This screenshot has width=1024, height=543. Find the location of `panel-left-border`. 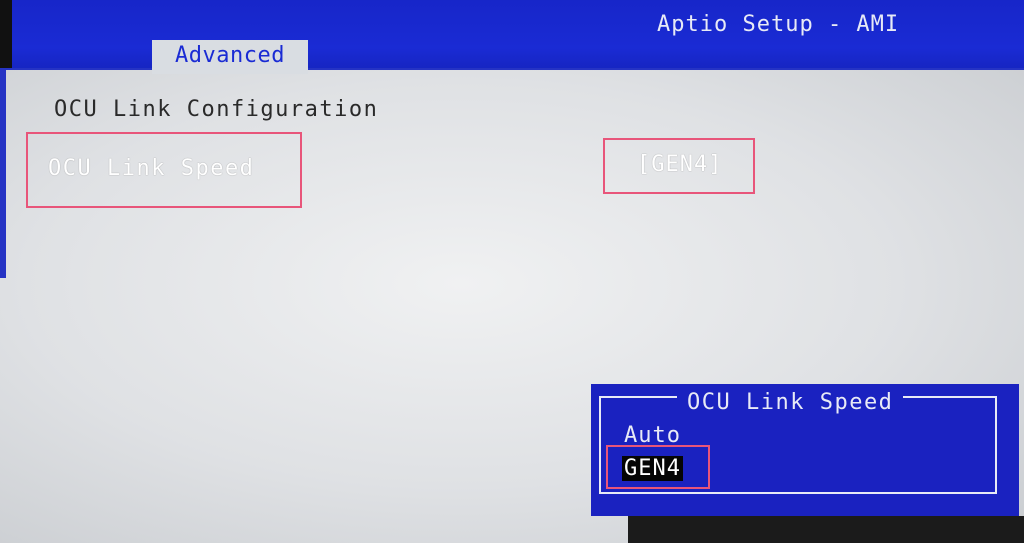

panel-left-border is located at coordinates (3, 173).